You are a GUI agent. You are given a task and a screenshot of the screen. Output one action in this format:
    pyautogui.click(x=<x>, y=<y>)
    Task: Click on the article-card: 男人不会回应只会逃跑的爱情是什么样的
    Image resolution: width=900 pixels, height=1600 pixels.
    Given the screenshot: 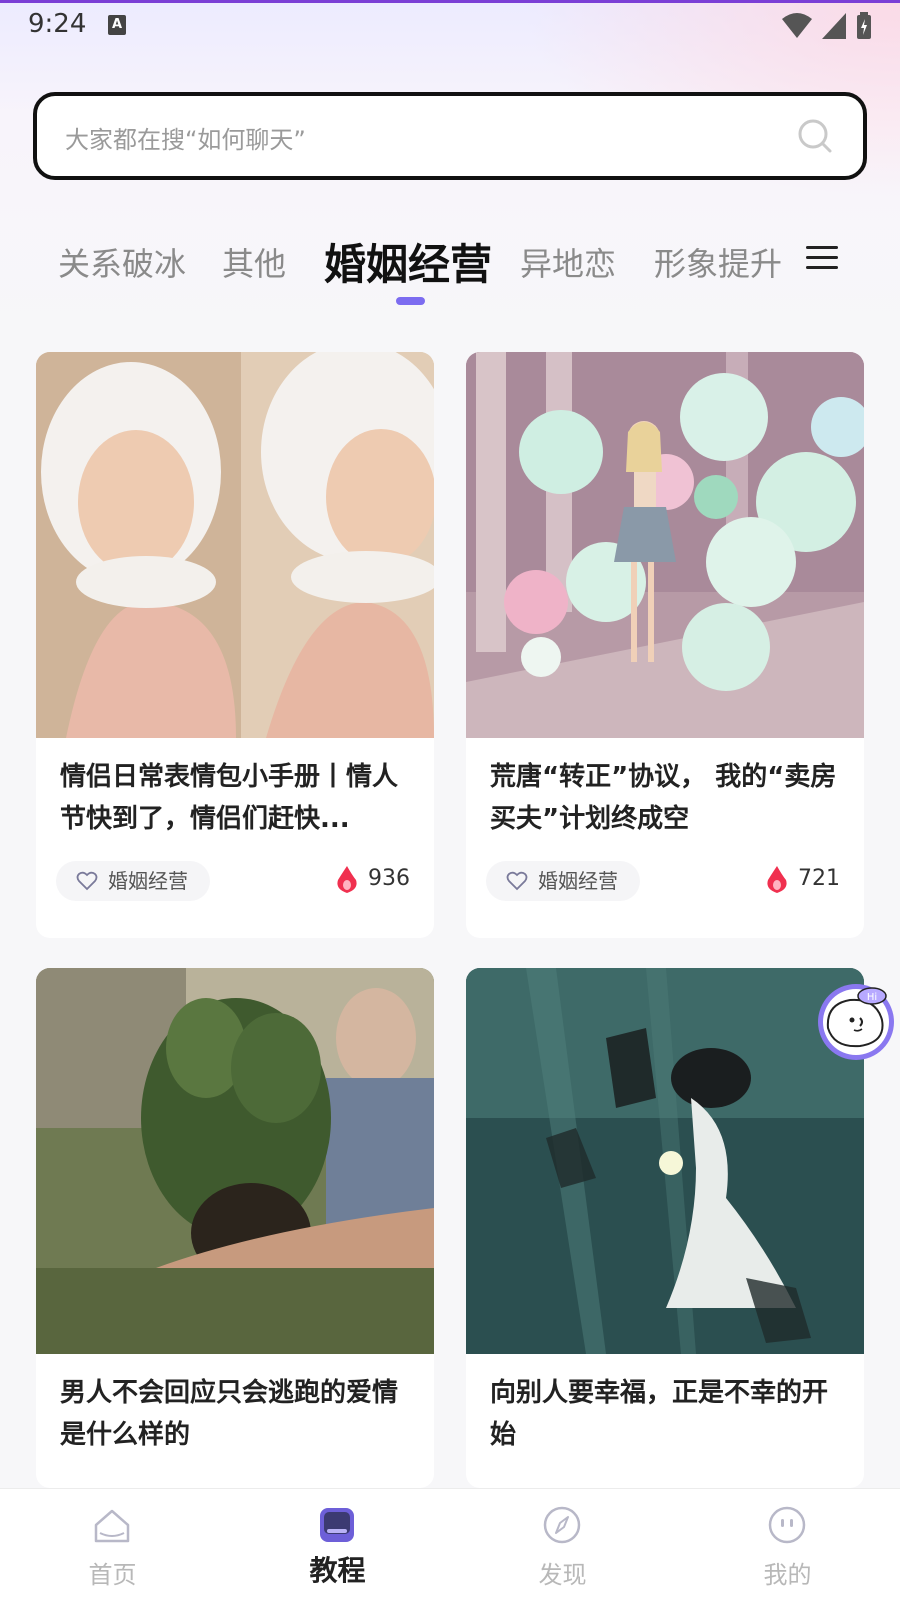 What is the action you would take?
    pyautogui.click(x=235, y=1228)
    